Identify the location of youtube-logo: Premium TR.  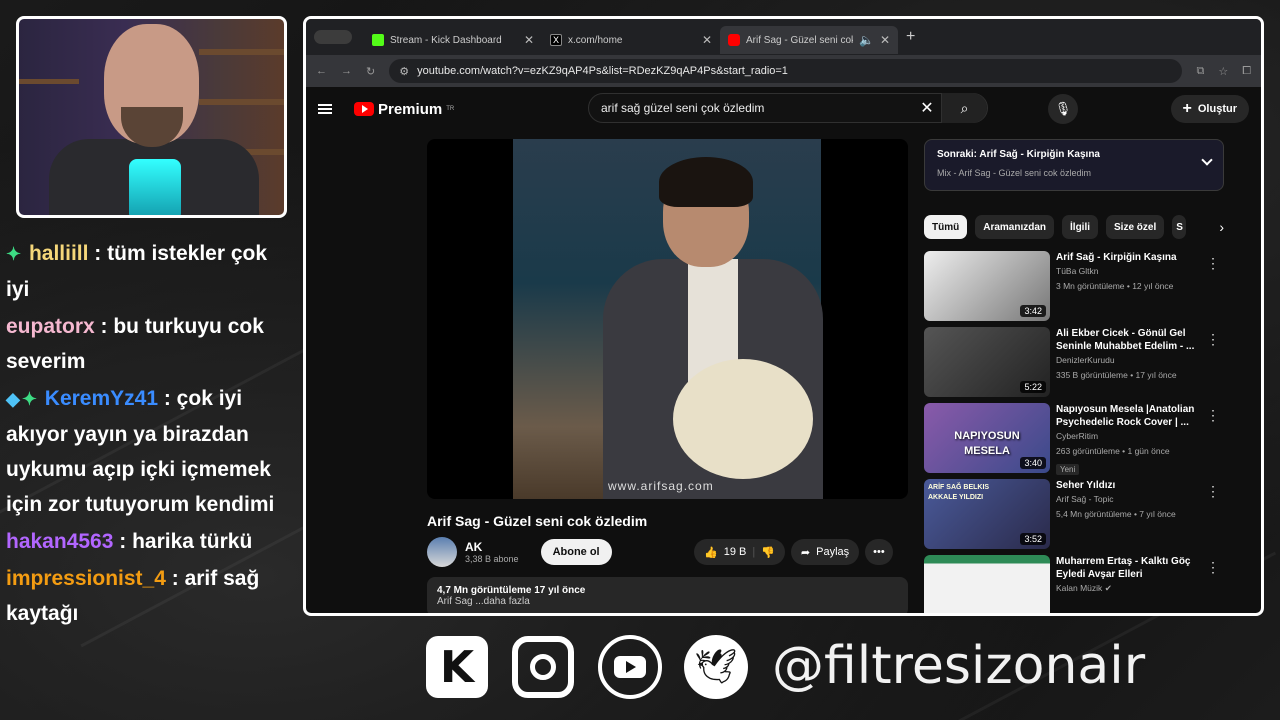
(404, 109).